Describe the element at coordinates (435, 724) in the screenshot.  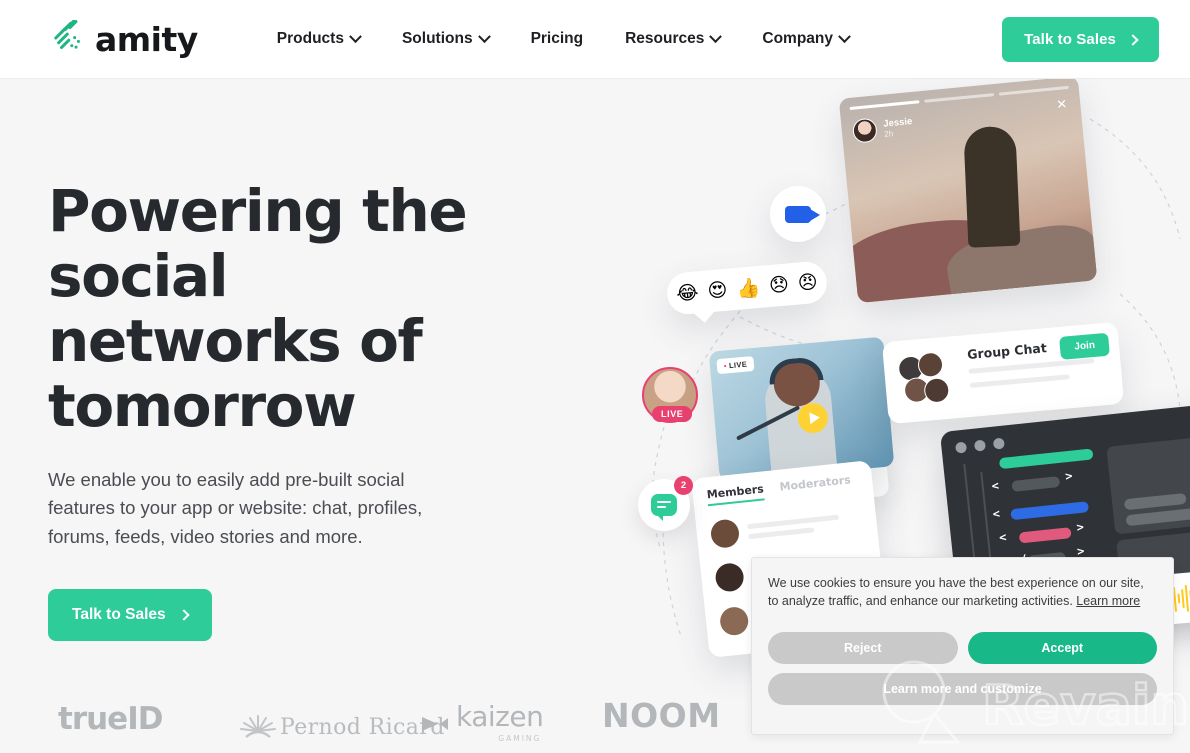
I see `kaizen-play-icon` at that location.